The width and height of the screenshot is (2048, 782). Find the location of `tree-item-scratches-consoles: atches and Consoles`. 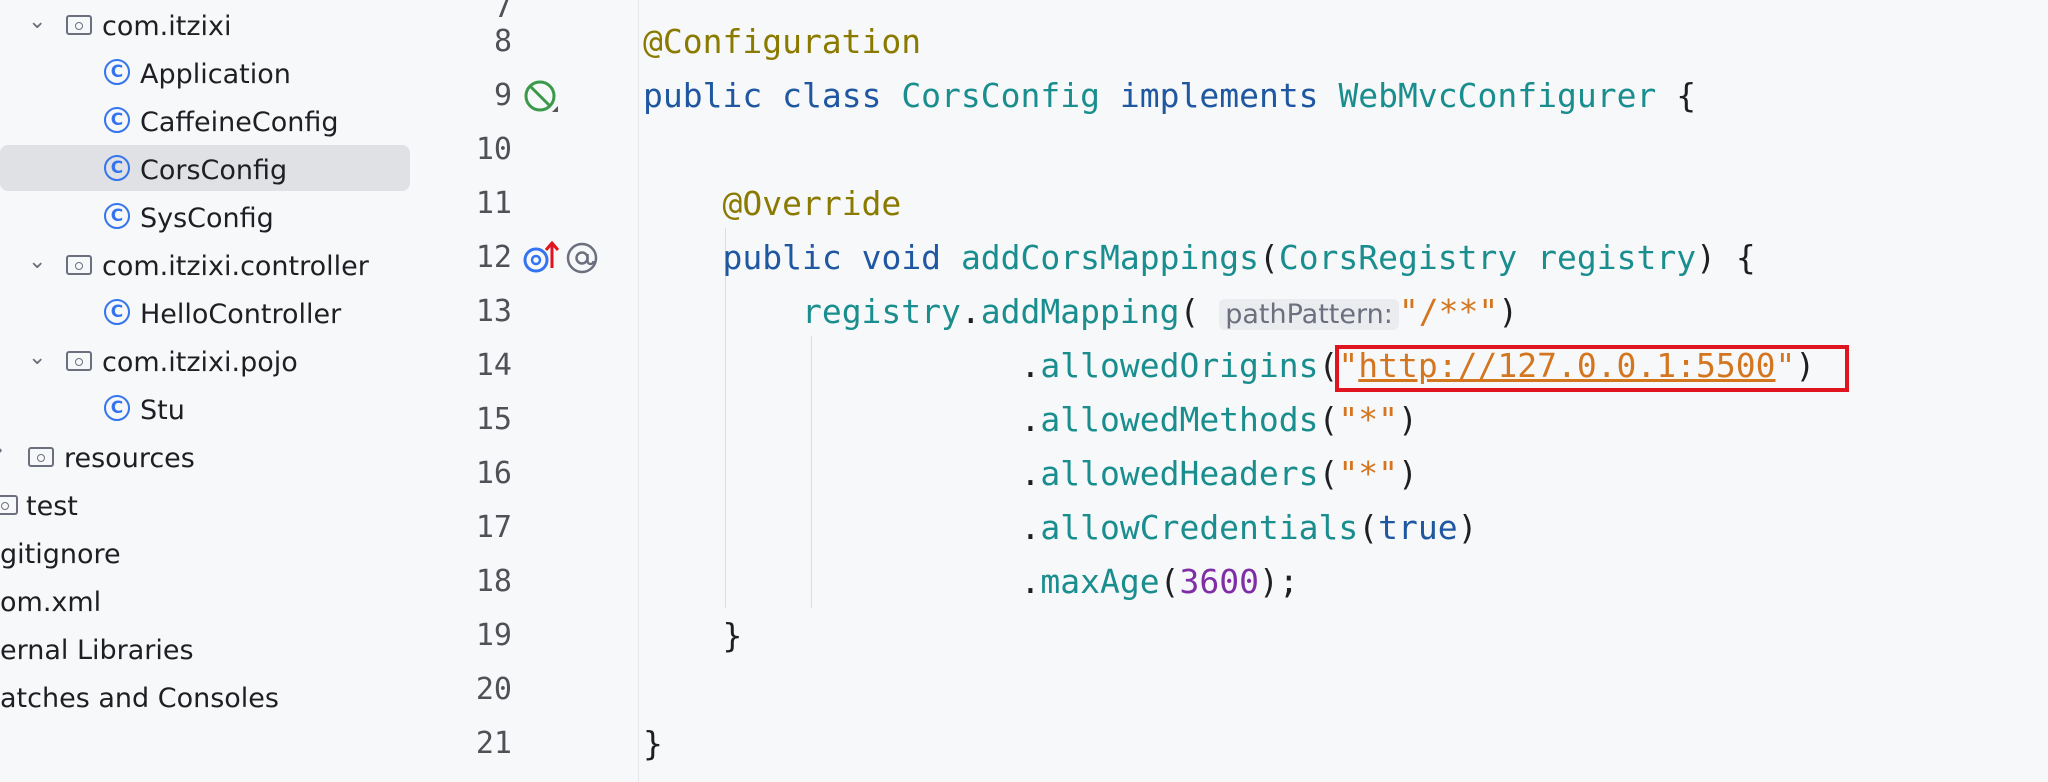

tree-item-scratches-consoles: atches and Consoles is located at coordinates (210, 698).